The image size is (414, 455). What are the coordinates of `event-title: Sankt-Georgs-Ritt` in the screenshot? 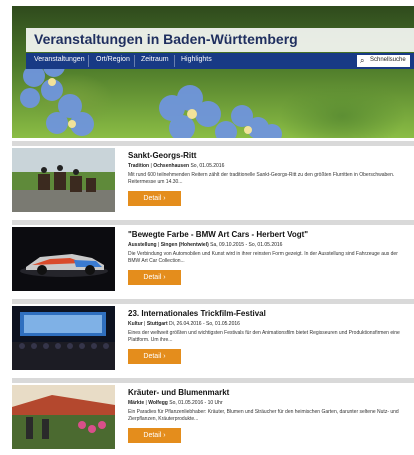 It's located at (162, 155).